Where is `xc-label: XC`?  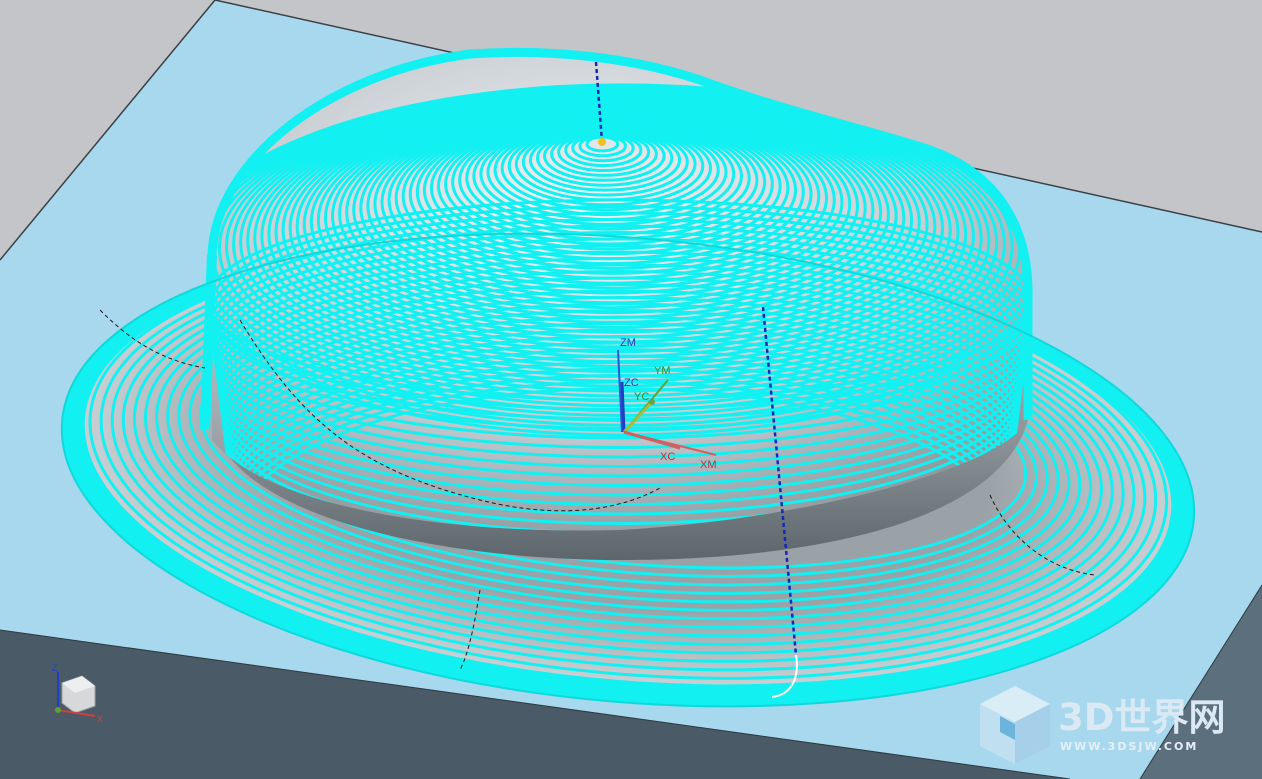 xc-label: XC is located at coordinates (667, 457).